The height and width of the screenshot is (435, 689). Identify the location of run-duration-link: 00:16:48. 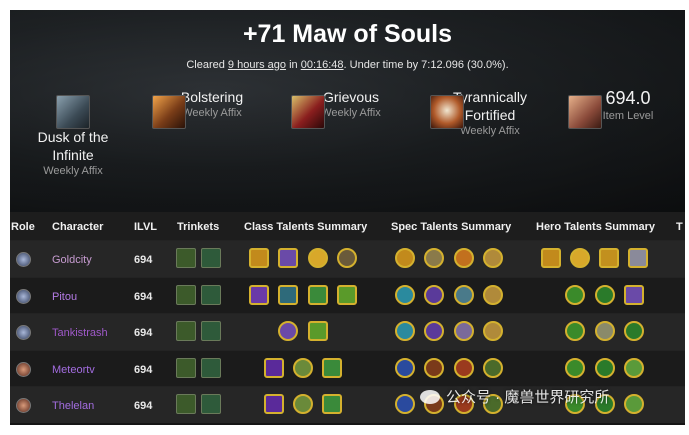
(322, 65).